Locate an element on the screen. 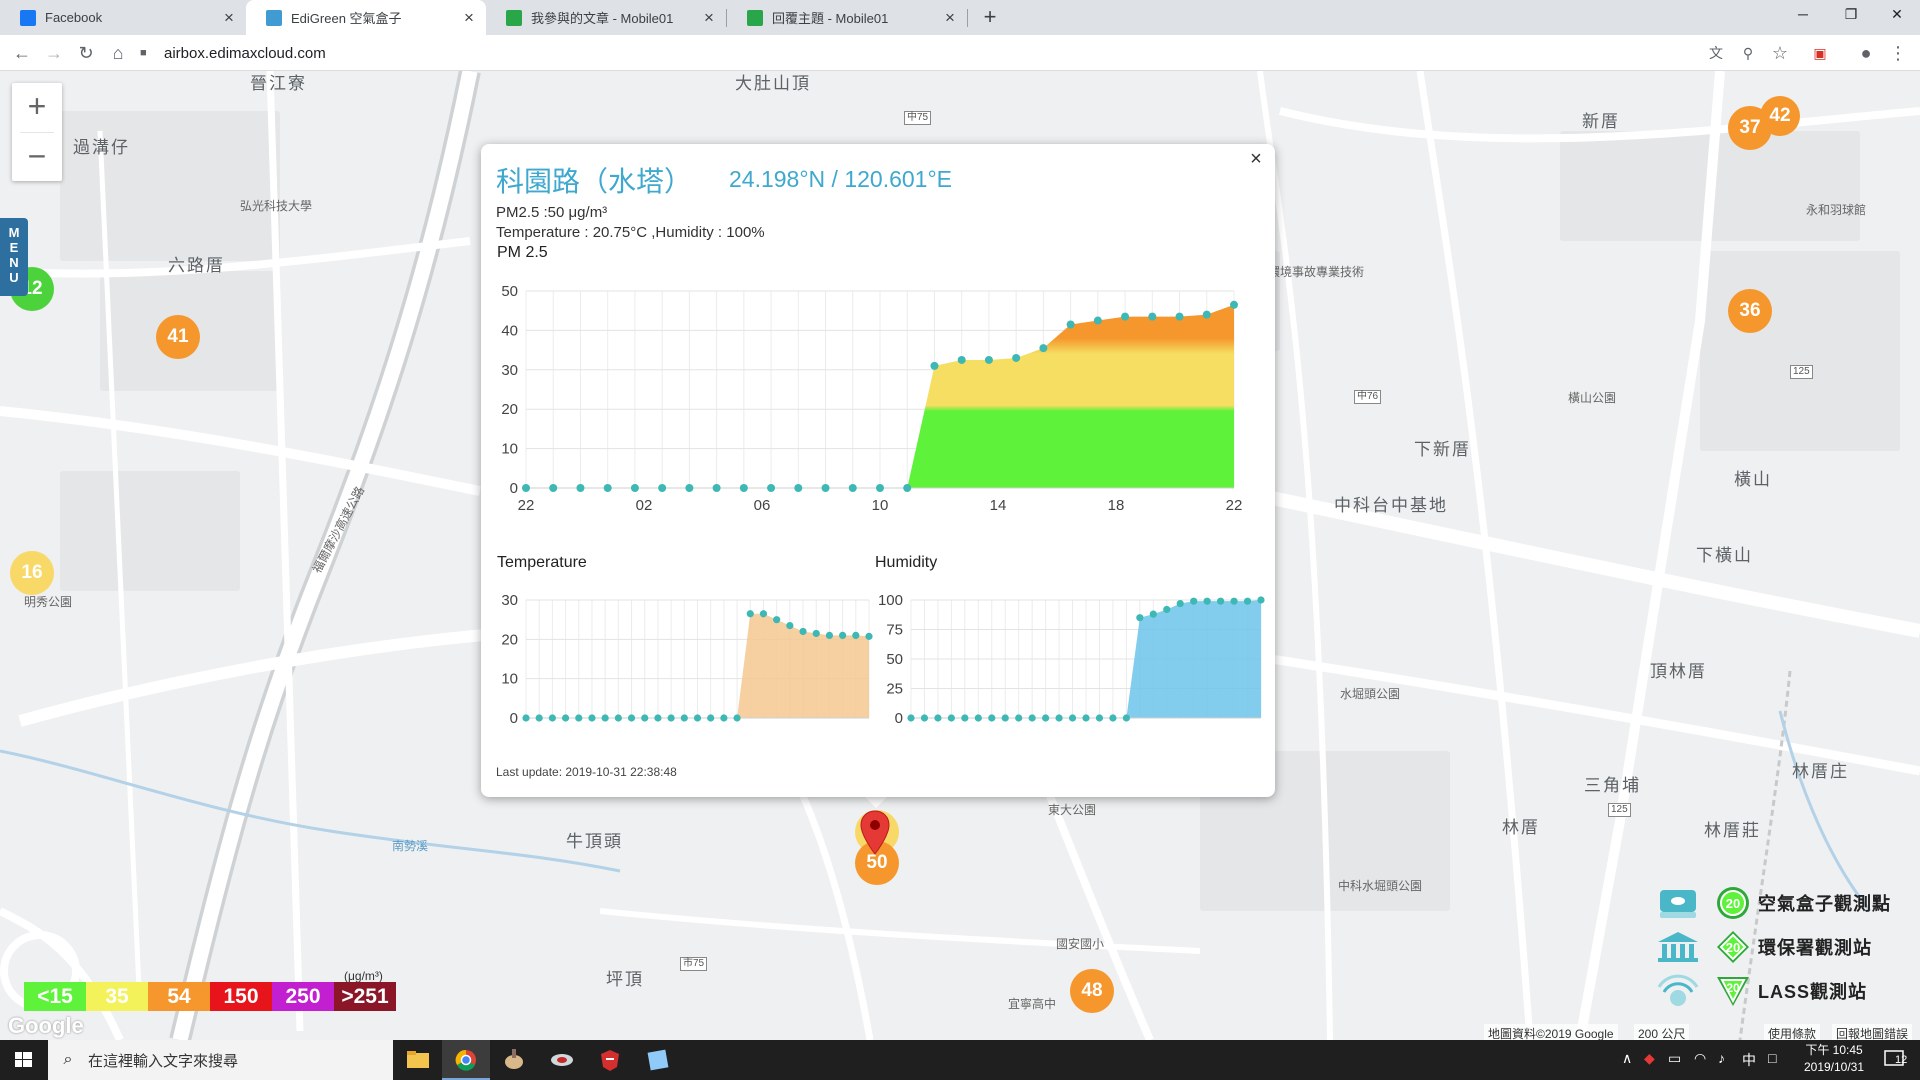 The height and width of the screenshot is (1080, 1920). reload-icon: ↻ is located at coordinates (86, 53).